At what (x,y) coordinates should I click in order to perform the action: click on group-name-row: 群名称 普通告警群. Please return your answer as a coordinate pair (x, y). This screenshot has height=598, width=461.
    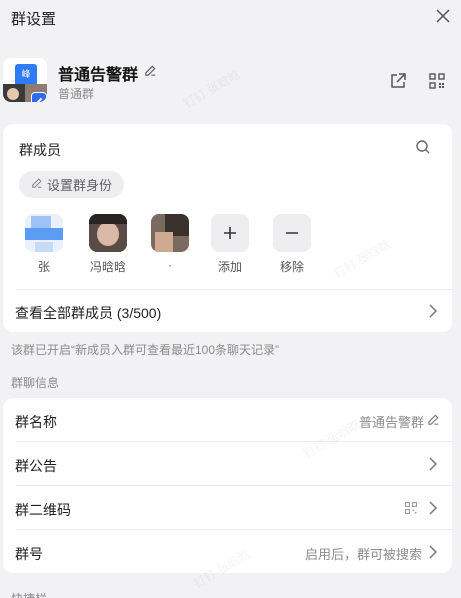
    Looking at the image, I should click on (227, 420).